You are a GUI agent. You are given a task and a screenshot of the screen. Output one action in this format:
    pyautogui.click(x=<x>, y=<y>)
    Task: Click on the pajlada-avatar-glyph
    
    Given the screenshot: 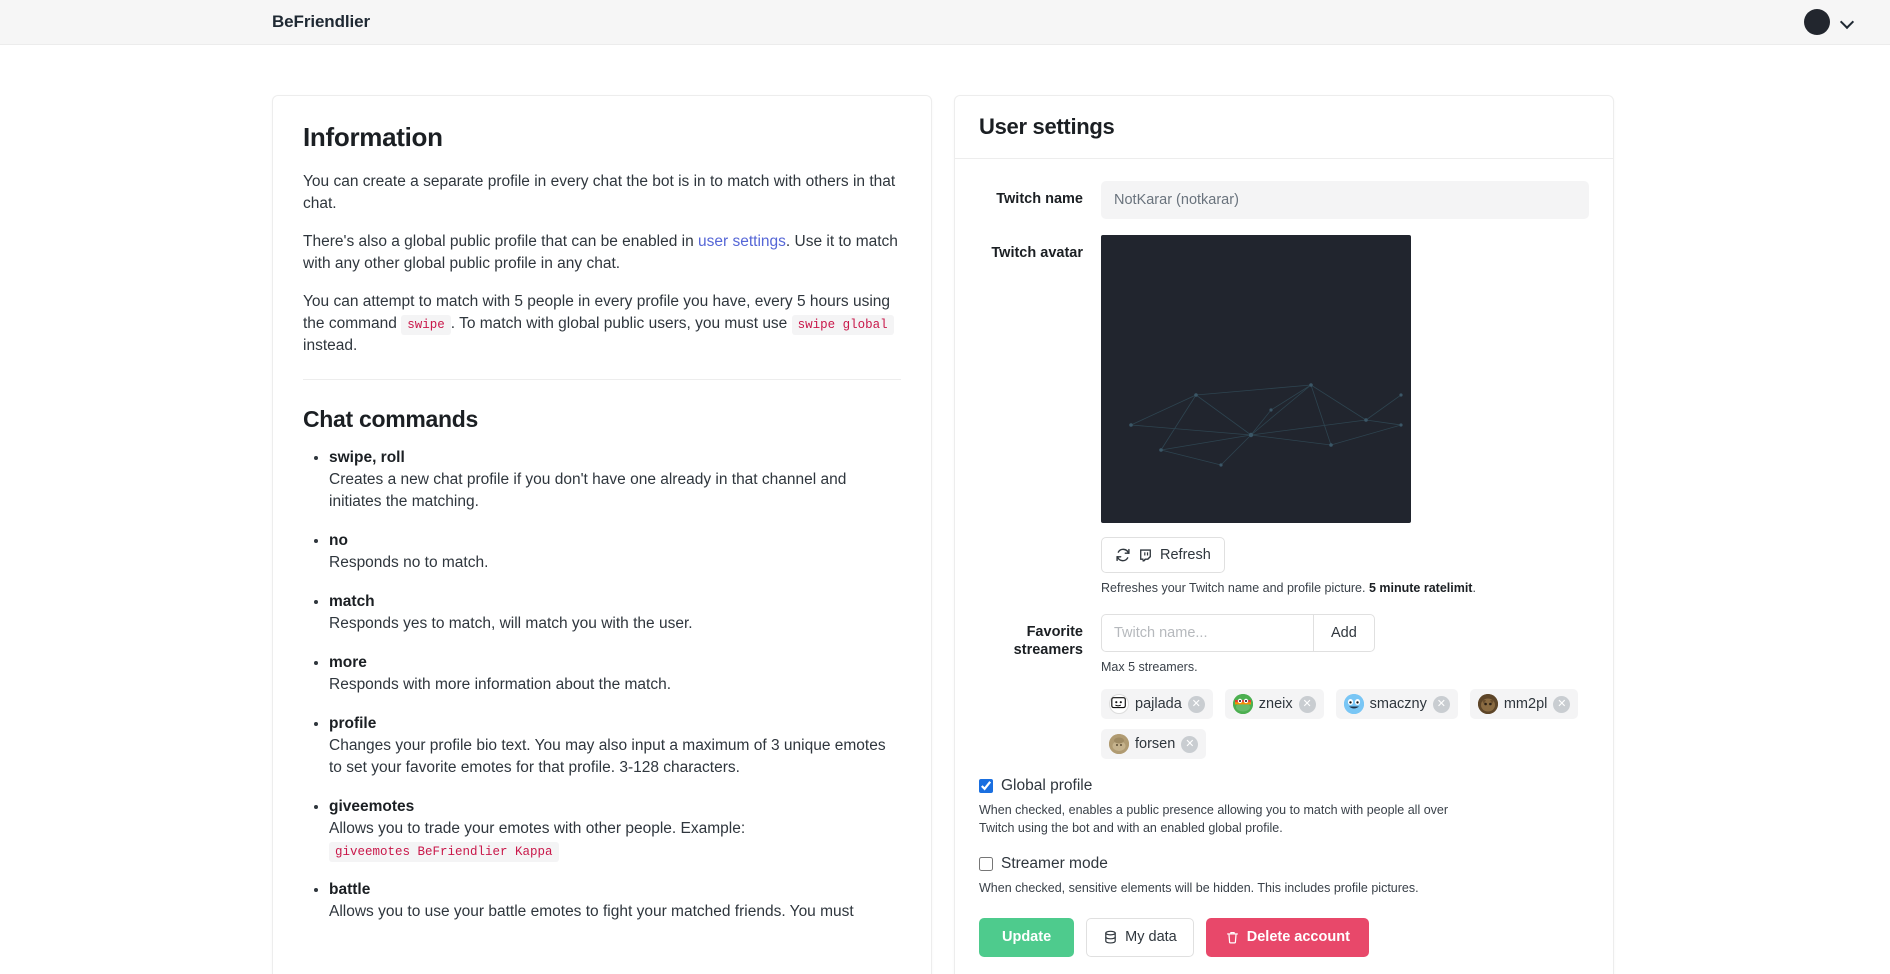 What is the action you would take?
    pyautogui.click(x=1118, y=703)
    